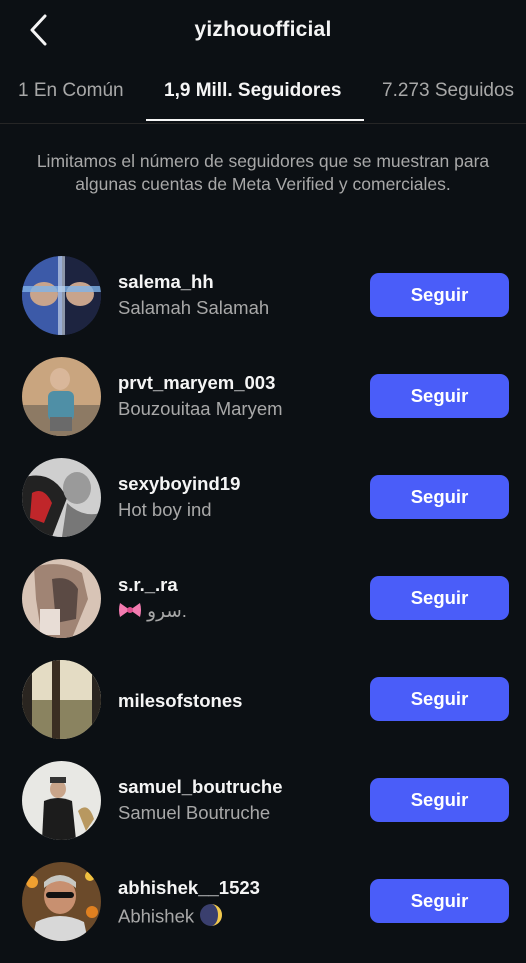 Image resolution: width=526 pixels, height=963 pixels. I want to click on ribbon-icon, so click(130, 612).